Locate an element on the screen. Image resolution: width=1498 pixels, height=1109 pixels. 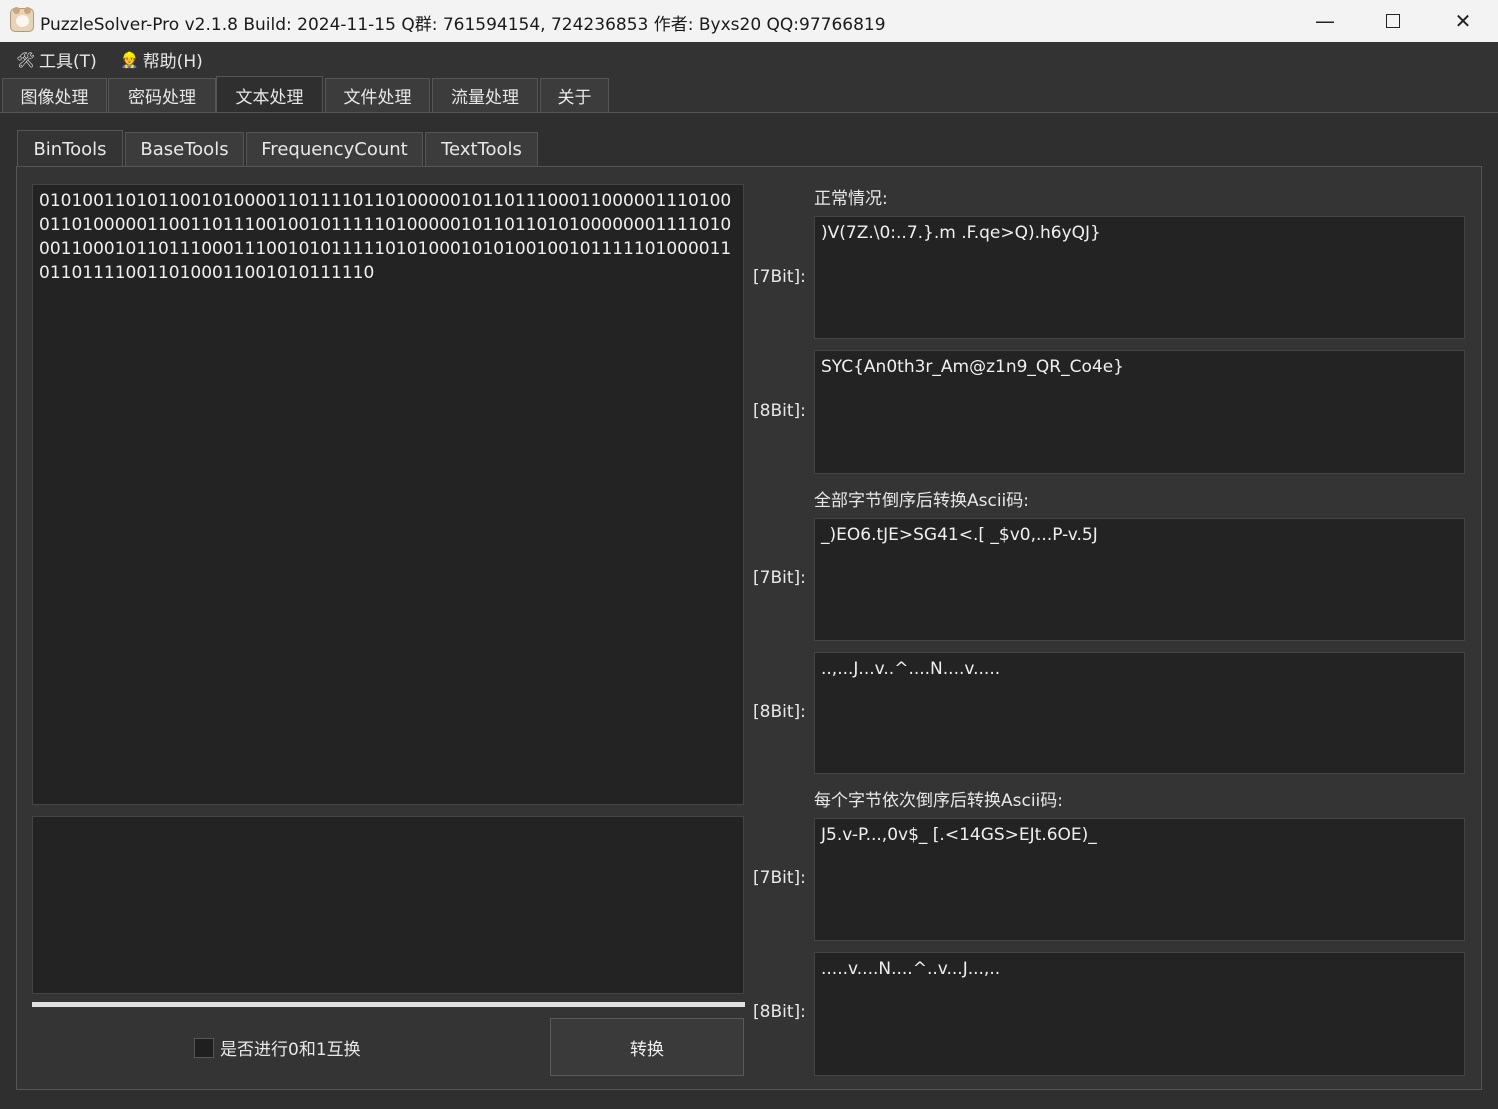
app-icon is located at coordinates (22, 19).